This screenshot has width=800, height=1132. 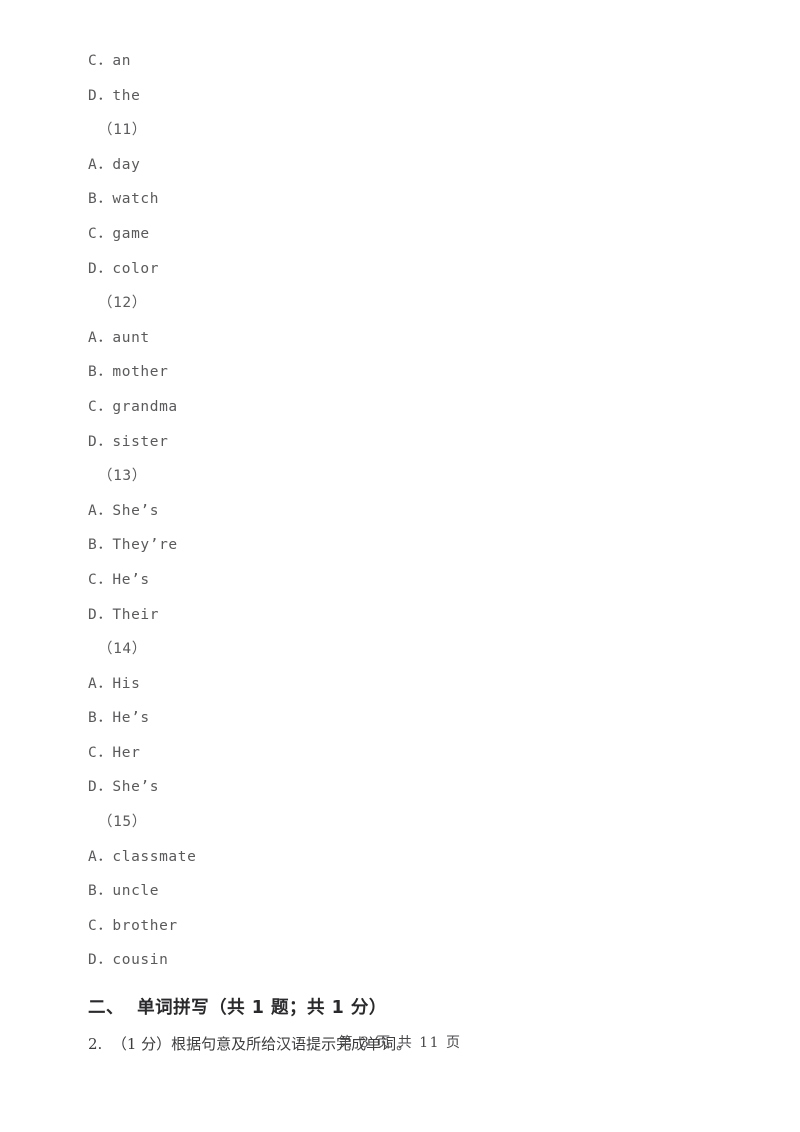 I want to click on answer-option: B．uncle, so click(x=418, y=891).